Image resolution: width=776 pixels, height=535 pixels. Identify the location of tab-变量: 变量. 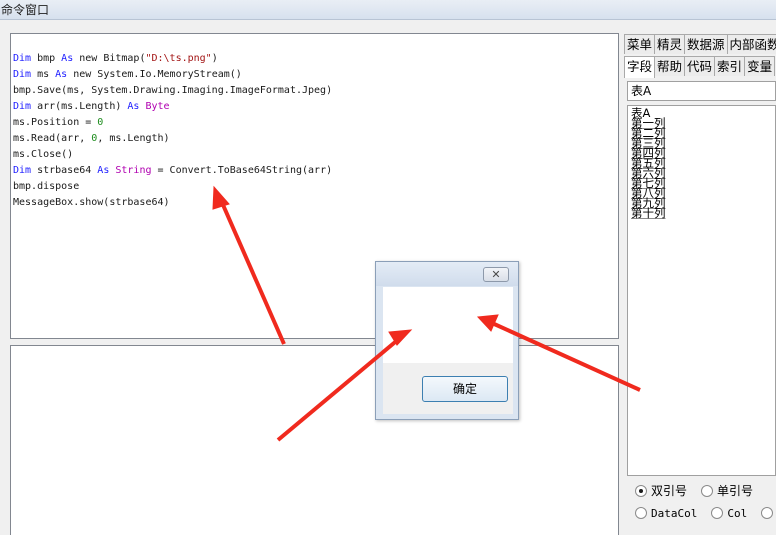
(760, 66).